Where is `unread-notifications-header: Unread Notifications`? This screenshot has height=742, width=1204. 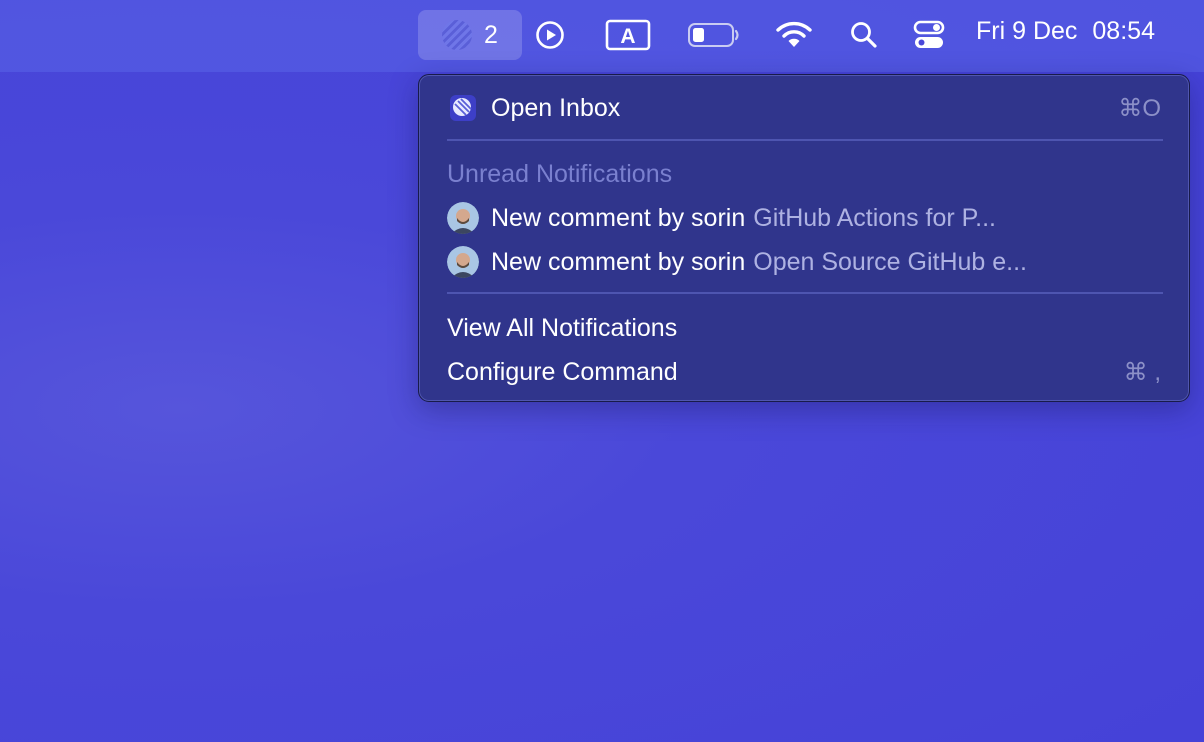
unread-notifications-header: Unread Notifications is located at coordinates (560, 173).